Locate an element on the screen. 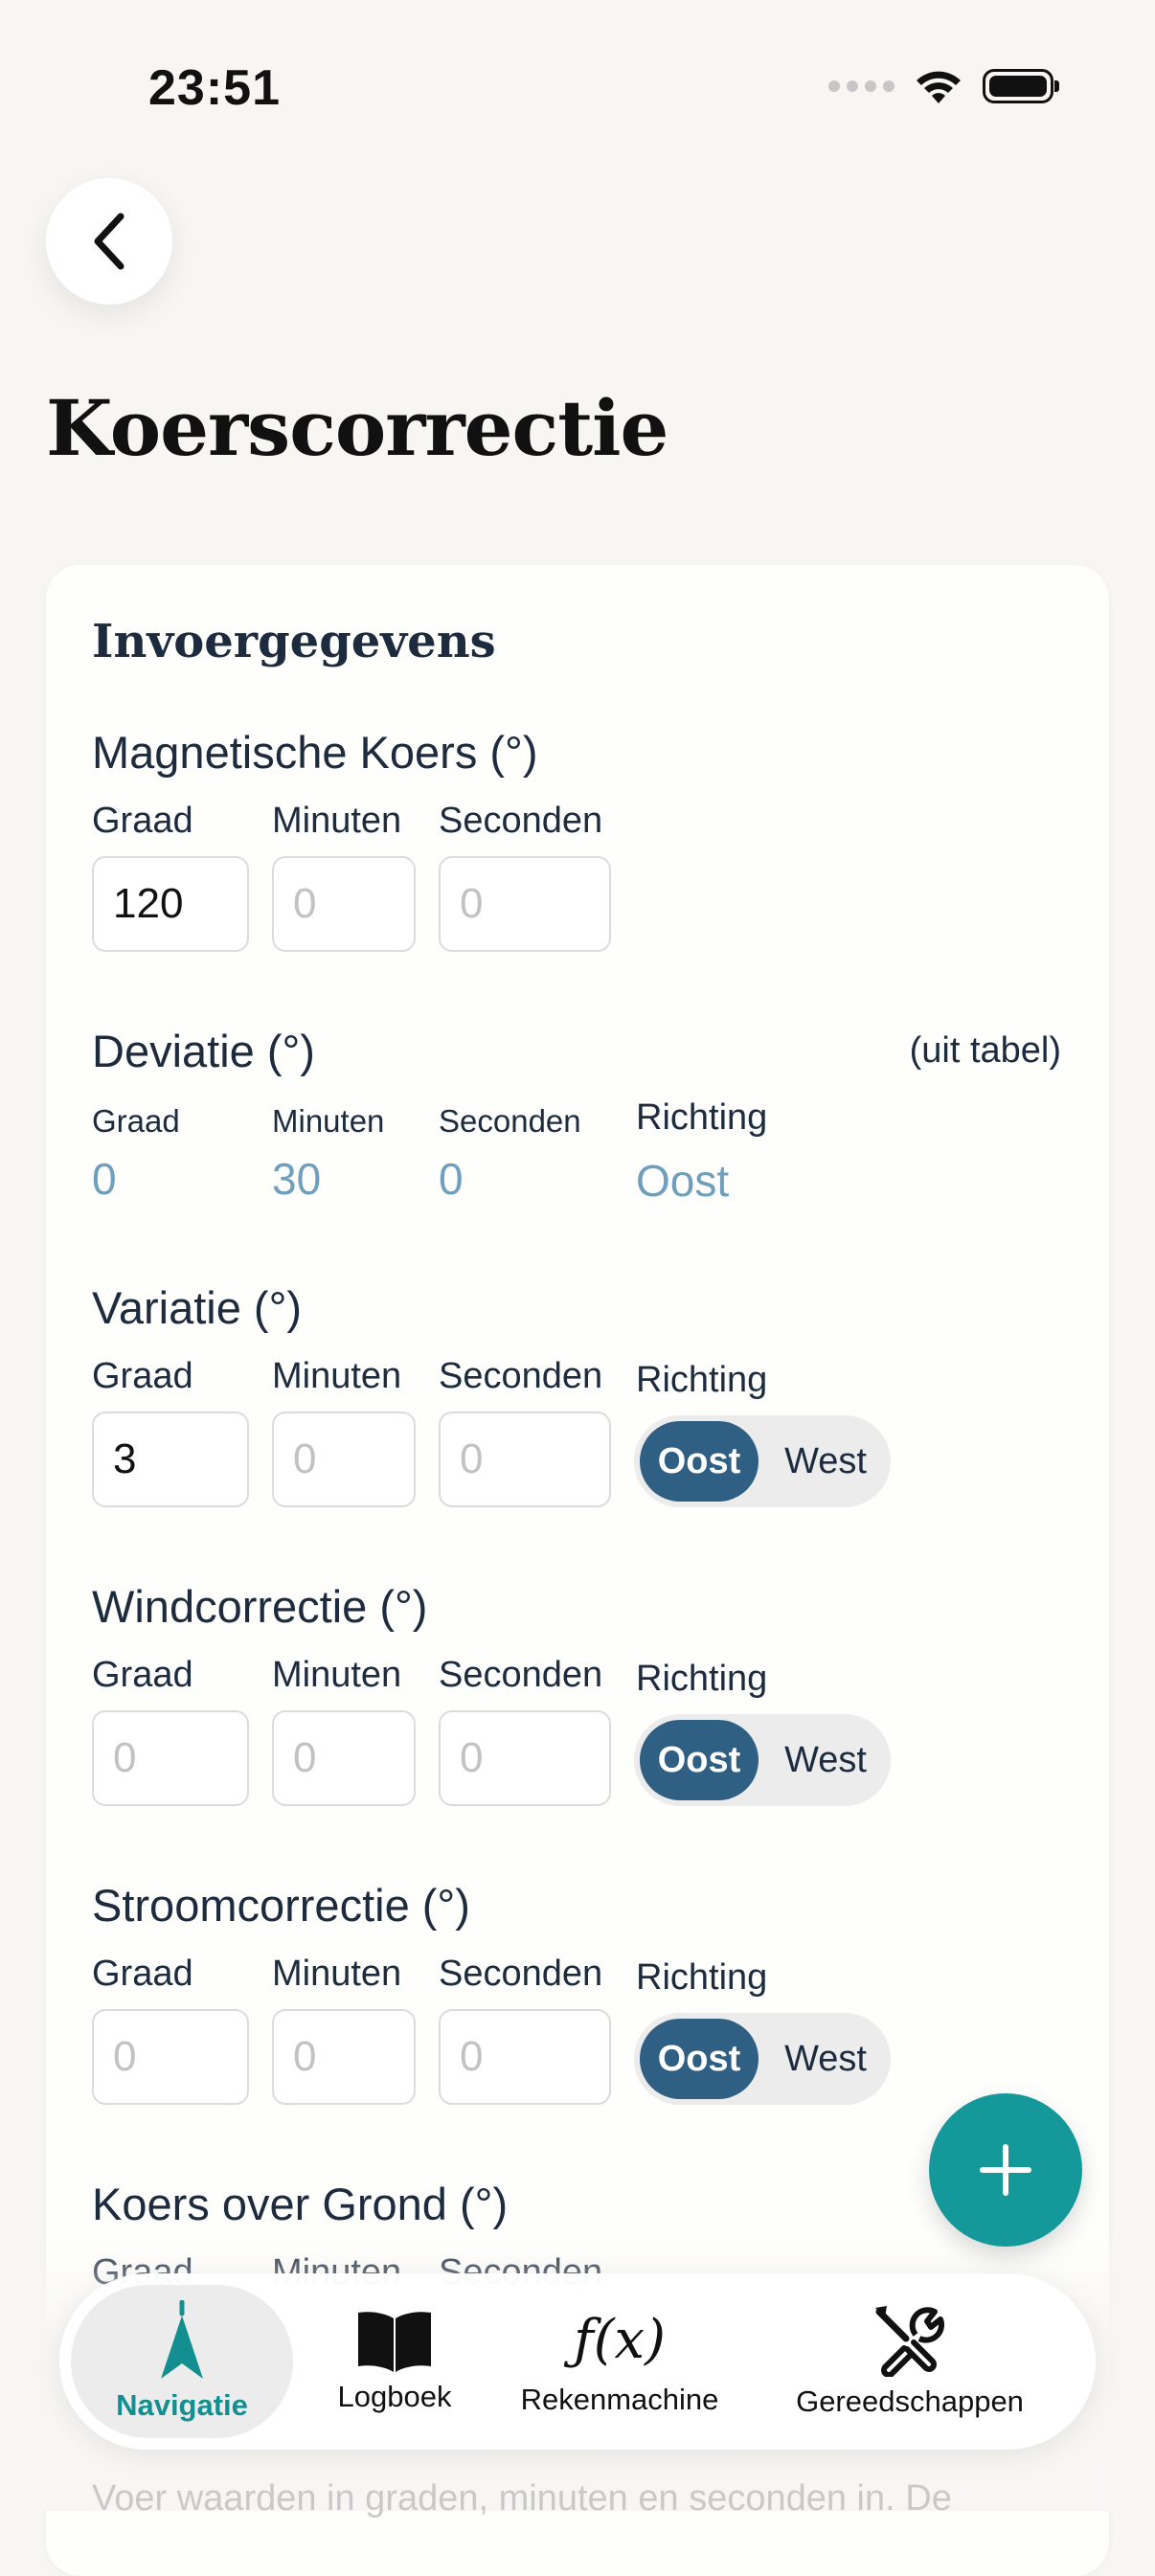  variatie-minuten-input: 0 is located at coordinates (344, 1459).